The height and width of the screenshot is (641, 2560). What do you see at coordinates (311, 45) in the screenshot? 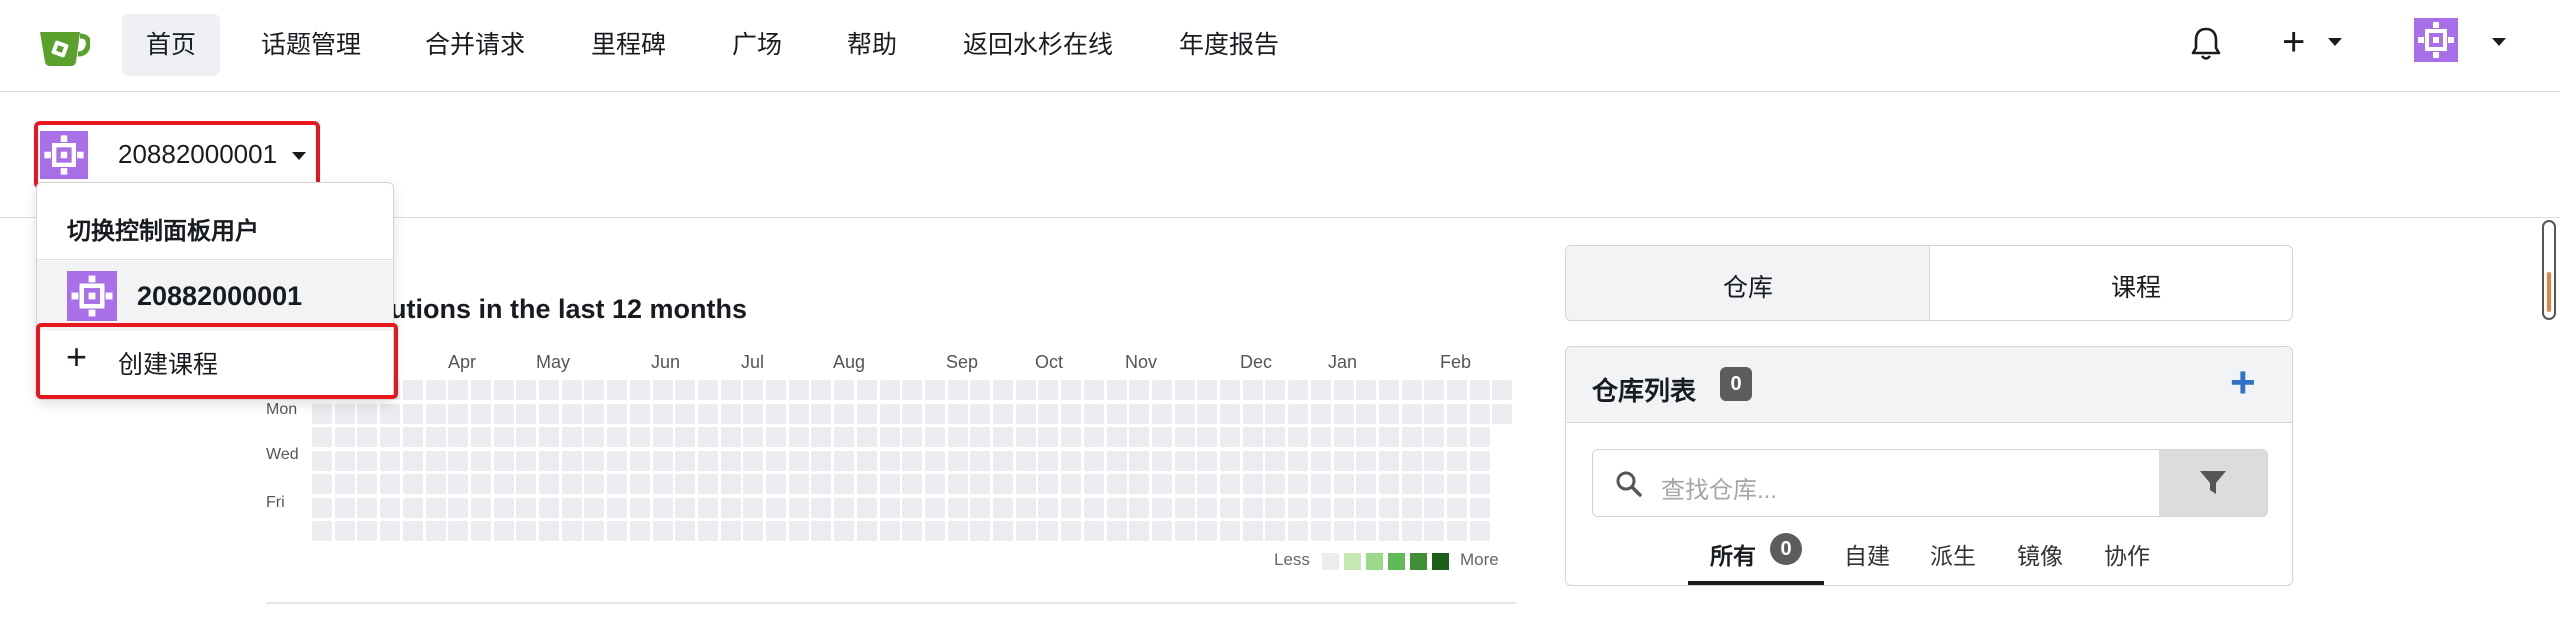
I see `nav-topics: 话题管理` at bounding box center [311, 45].